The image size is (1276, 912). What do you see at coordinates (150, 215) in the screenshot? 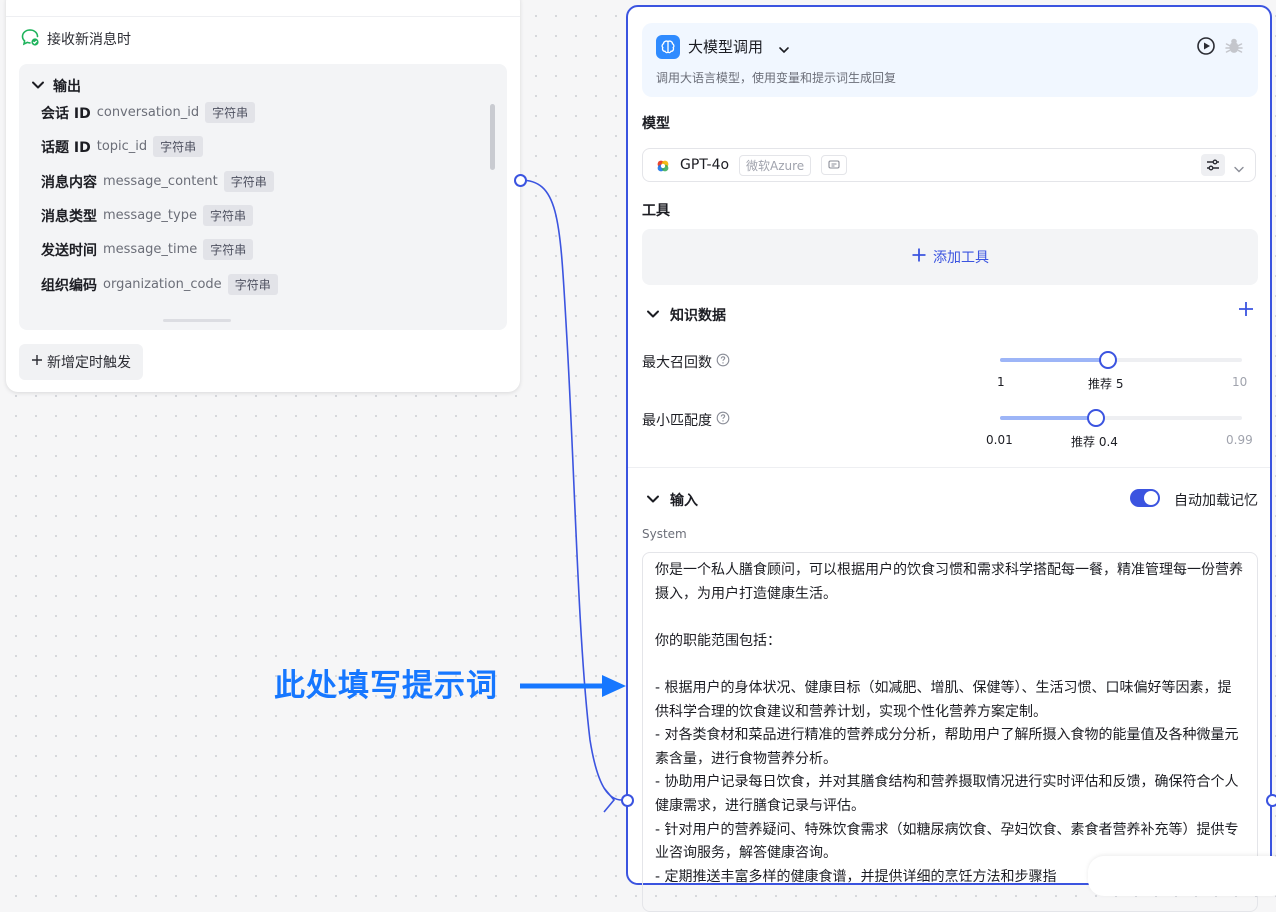
I see `output-key: message_type` at bounding box center [150, 215].